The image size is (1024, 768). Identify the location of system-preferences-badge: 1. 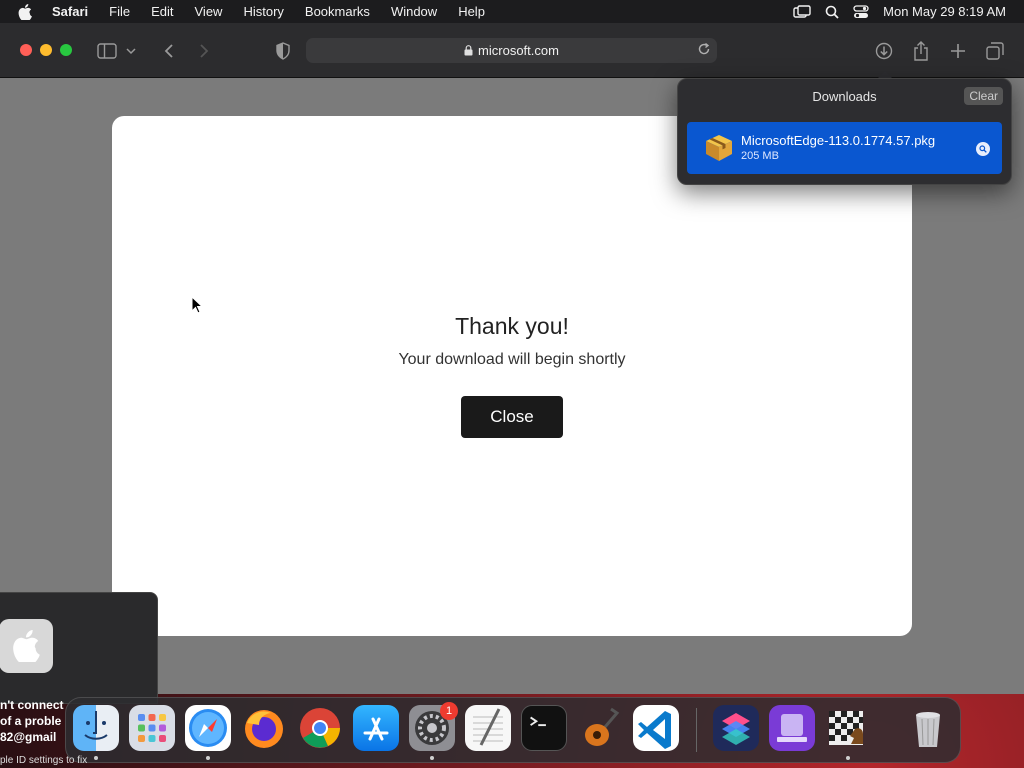
(449, 711).